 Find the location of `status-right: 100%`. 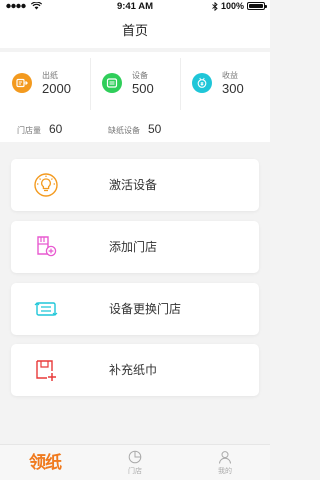

status-right: 100% is located at coordinates (239, 6).